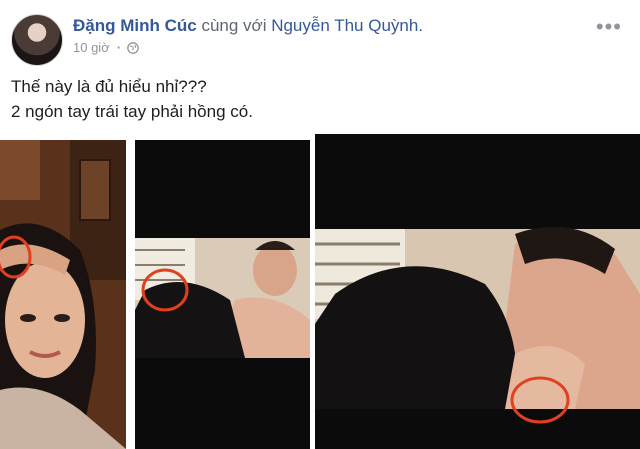 This screenshot has height=449, width=640. I want to click on author-name: Đặng Minh Cúc, so click(135, 25).